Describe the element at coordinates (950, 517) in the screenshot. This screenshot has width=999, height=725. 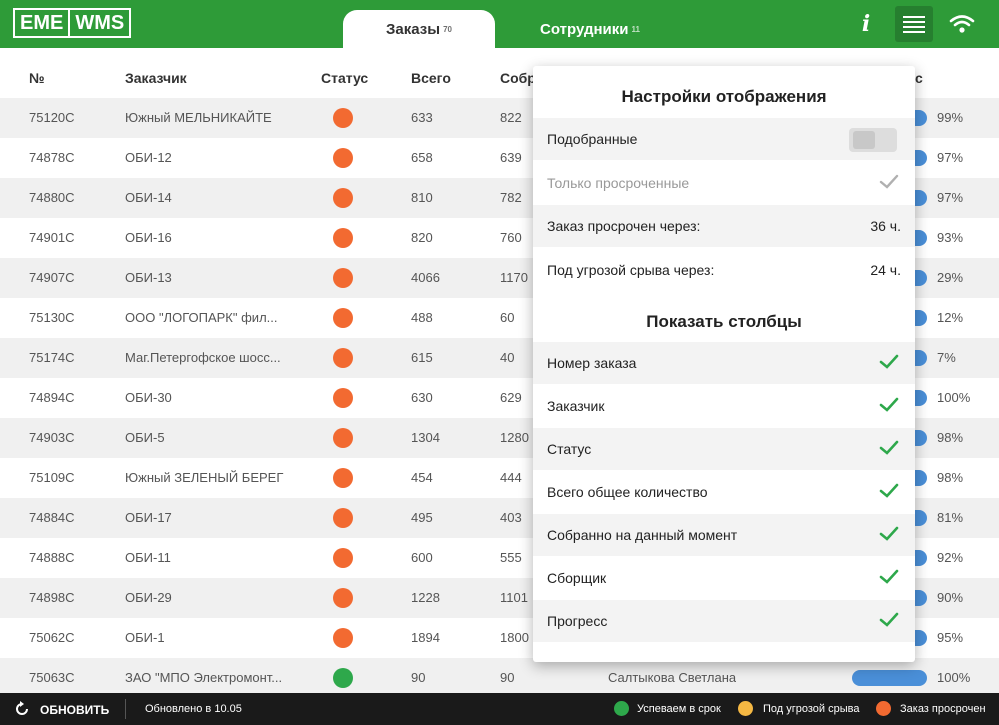
I see `progress-percent: 81%` at that location.